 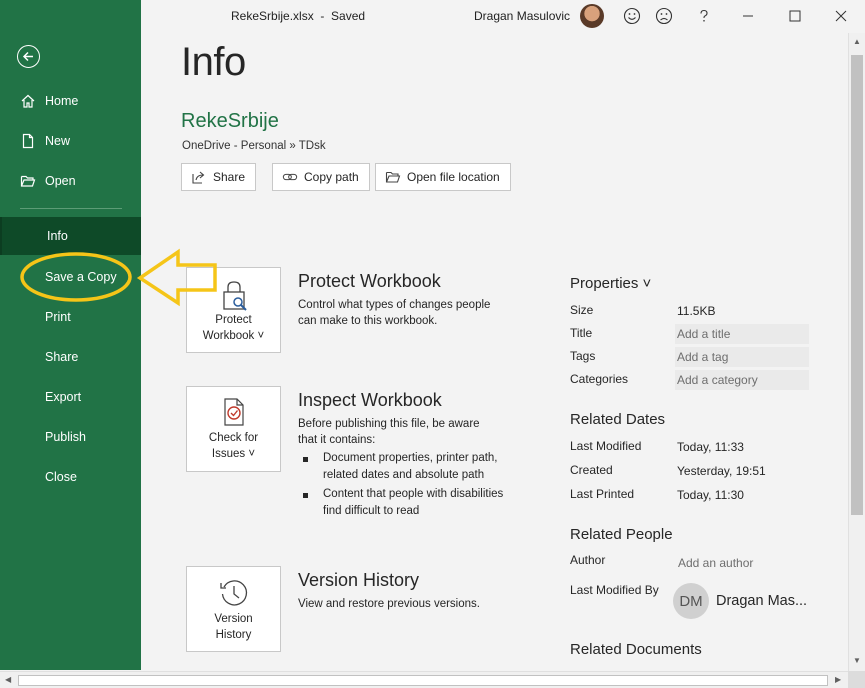 What do you see at coordinates (606, 446) in the screenshot?
I see `last-modified-label: Last Modified` at bounding box center [606, 446].